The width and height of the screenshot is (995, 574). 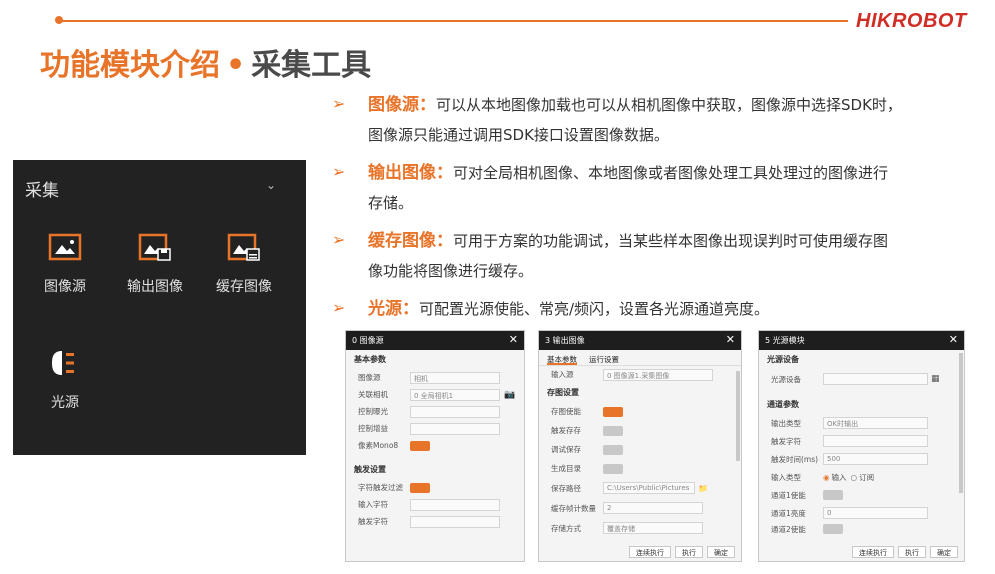 I want to click on title-sub: 采集工具, so click(x=311, y=65).